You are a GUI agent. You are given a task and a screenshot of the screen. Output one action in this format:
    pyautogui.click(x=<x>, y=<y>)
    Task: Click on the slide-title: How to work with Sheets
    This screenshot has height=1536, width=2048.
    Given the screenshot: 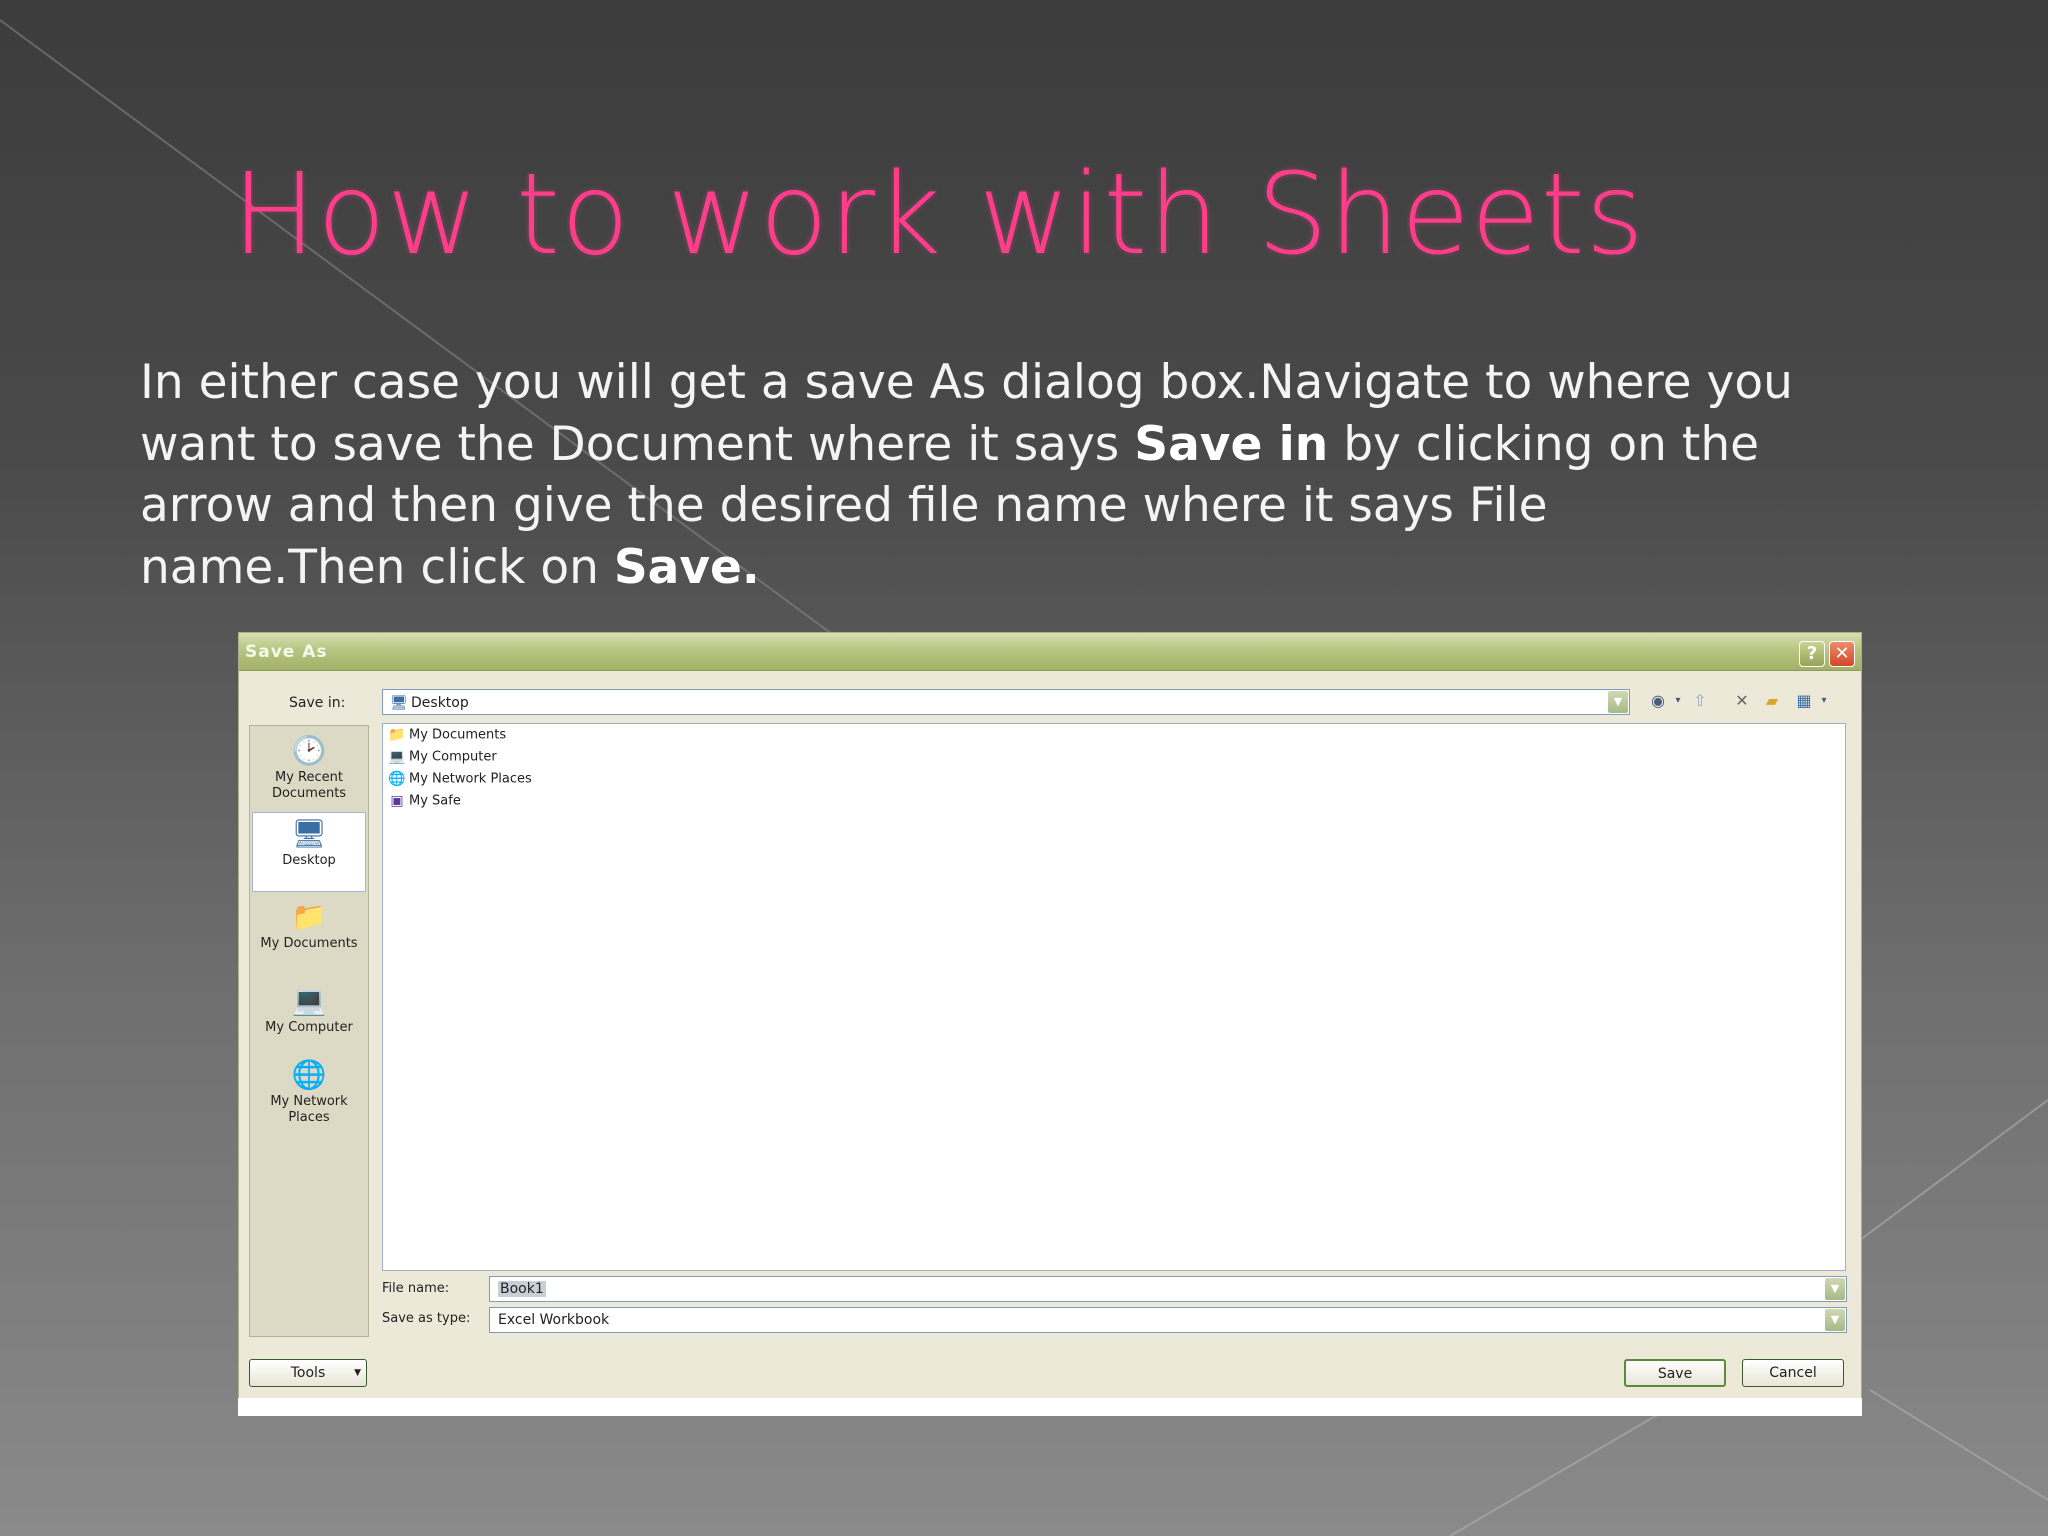 What is the action you would take?
    pyautogui.click(x=938, y=215)
    